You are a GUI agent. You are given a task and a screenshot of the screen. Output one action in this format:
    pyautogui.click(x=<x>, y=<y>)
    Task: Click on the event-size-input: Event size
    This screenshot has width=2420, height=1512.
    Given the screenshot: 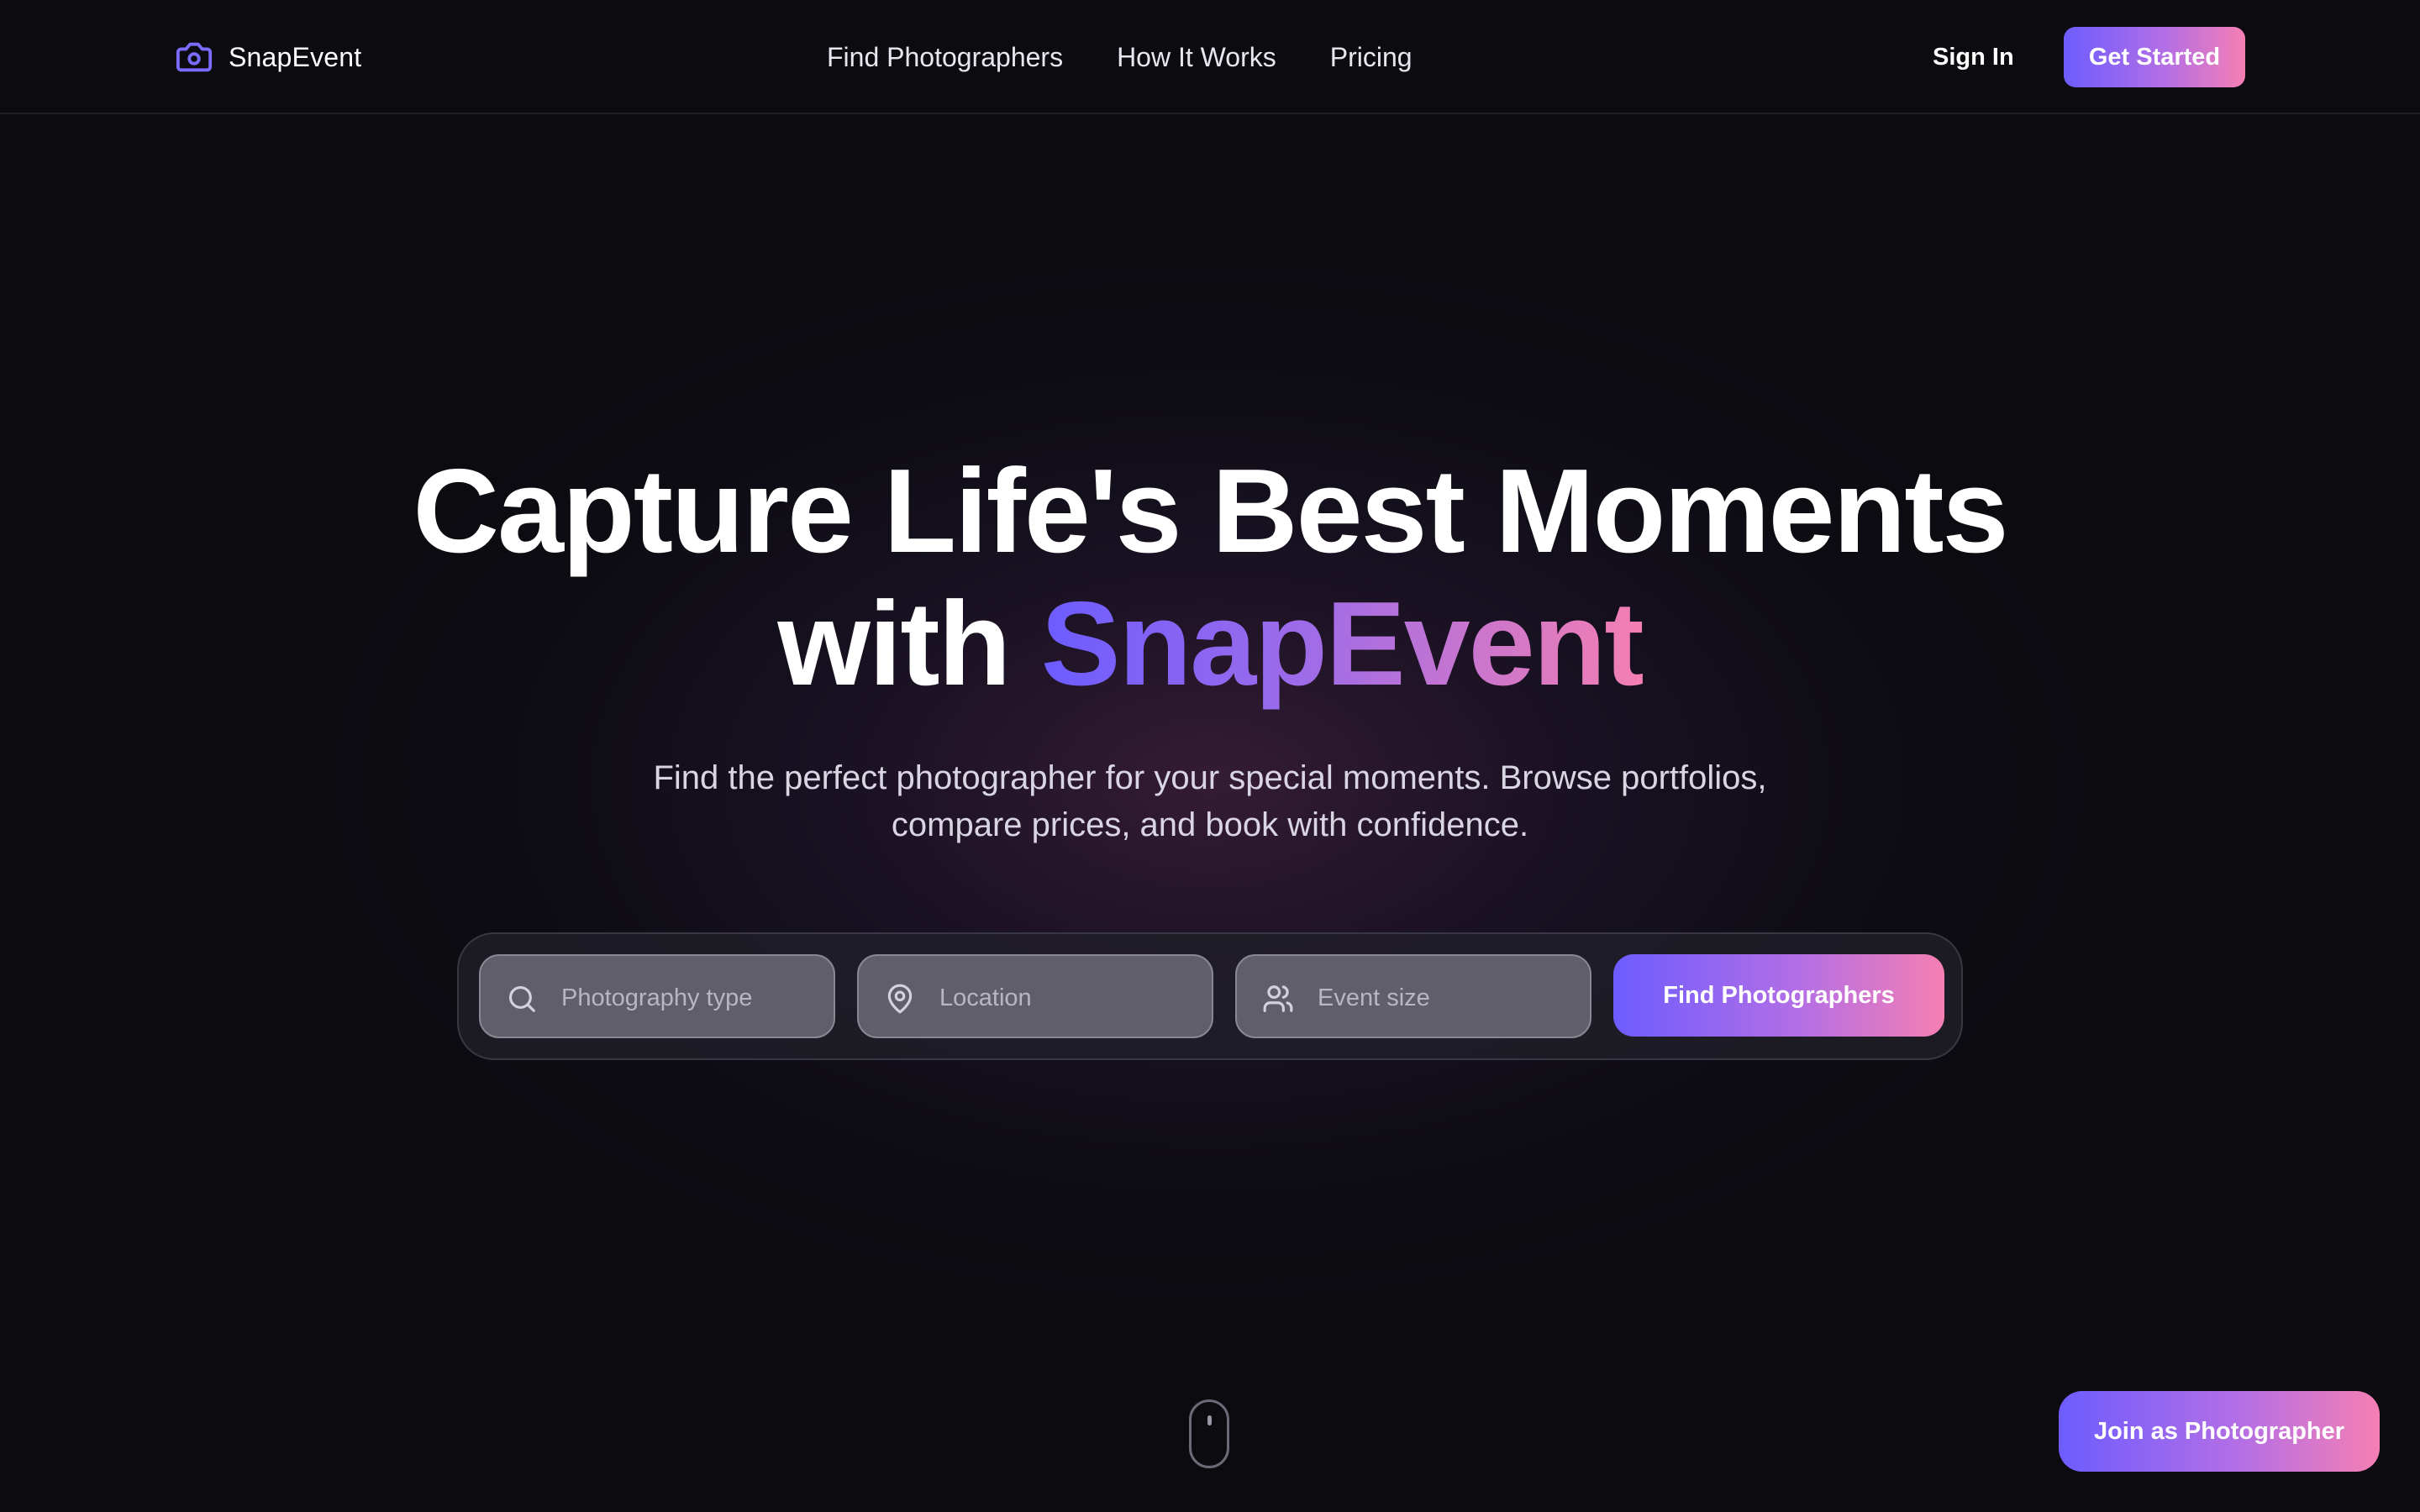 What is the action you would take?
    pyautogui.click(x=1413, y=996)
    